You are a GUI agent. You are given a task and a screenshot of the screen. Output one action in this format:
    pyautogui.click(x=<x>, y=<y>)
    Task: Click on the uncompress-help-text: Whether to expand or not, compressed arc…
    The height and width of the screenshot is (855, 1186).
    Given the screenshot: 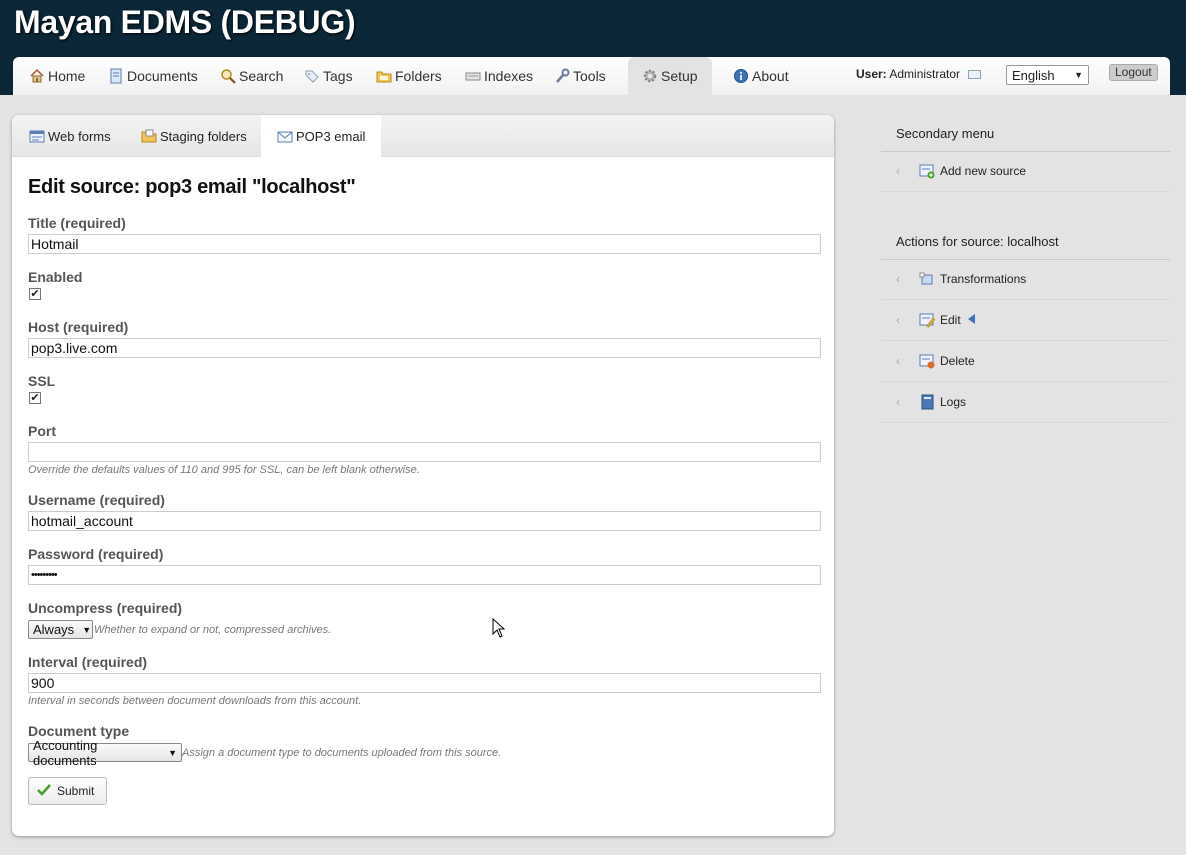 What is the action you would take?
    pyautogui.click(x=213, y=630)
    